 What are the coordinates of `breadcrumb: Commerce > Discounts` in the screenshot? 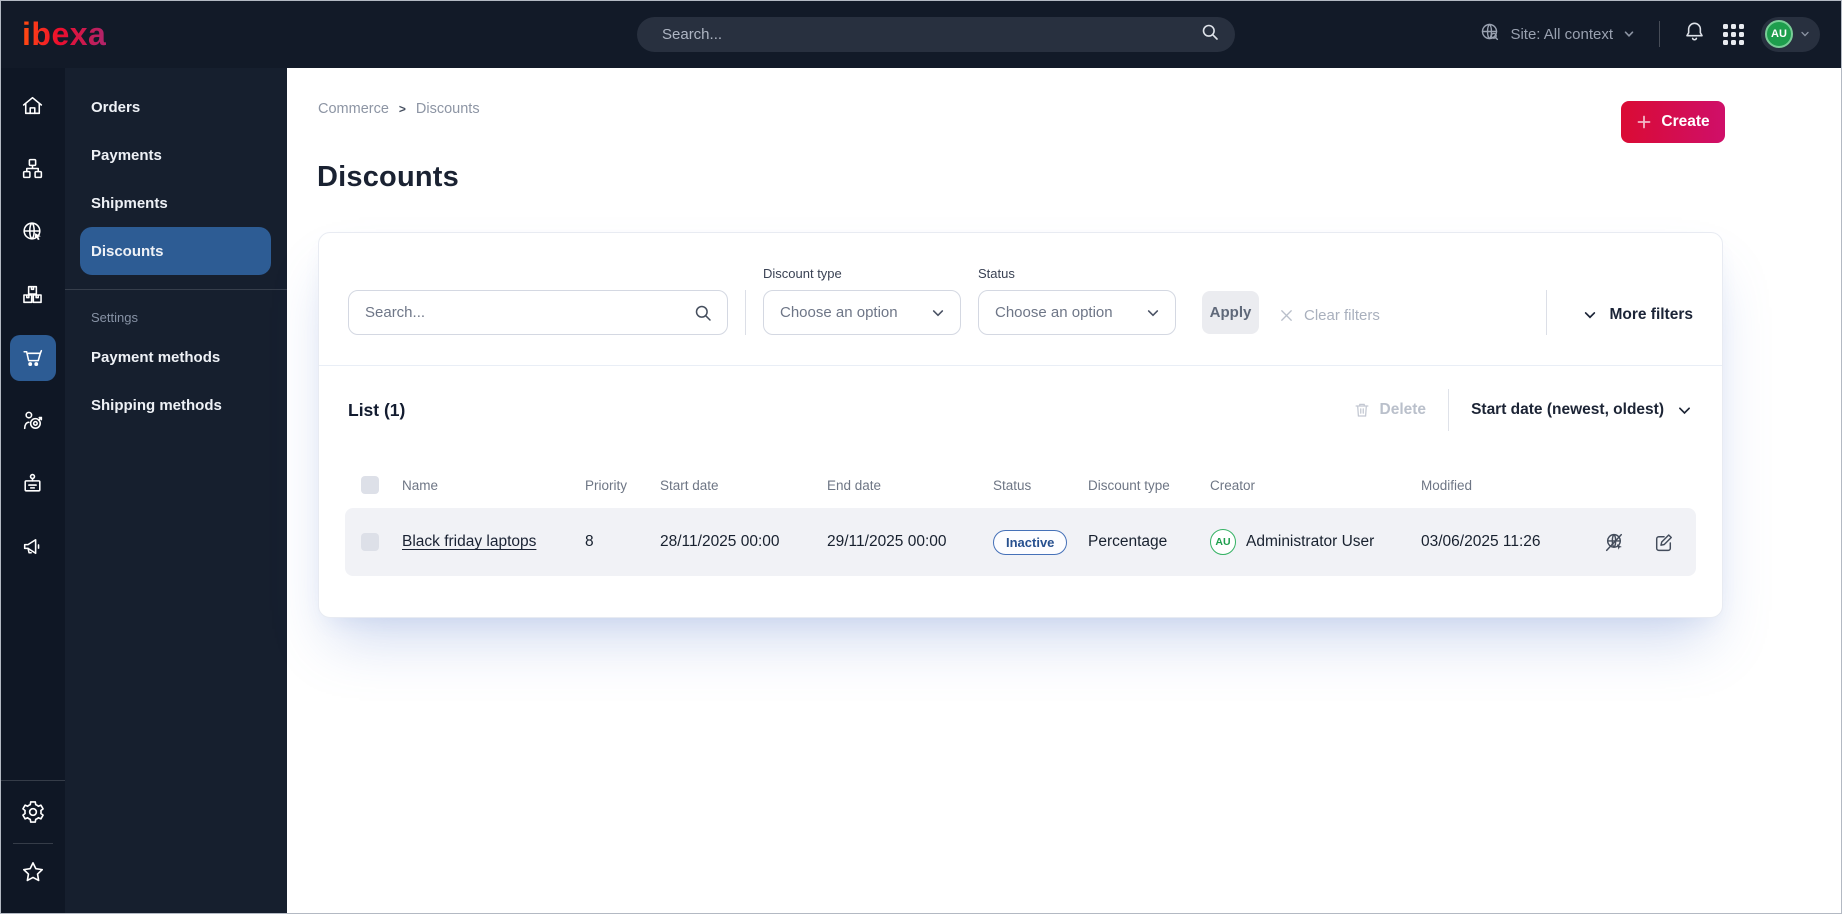 It's located at (399, 109).